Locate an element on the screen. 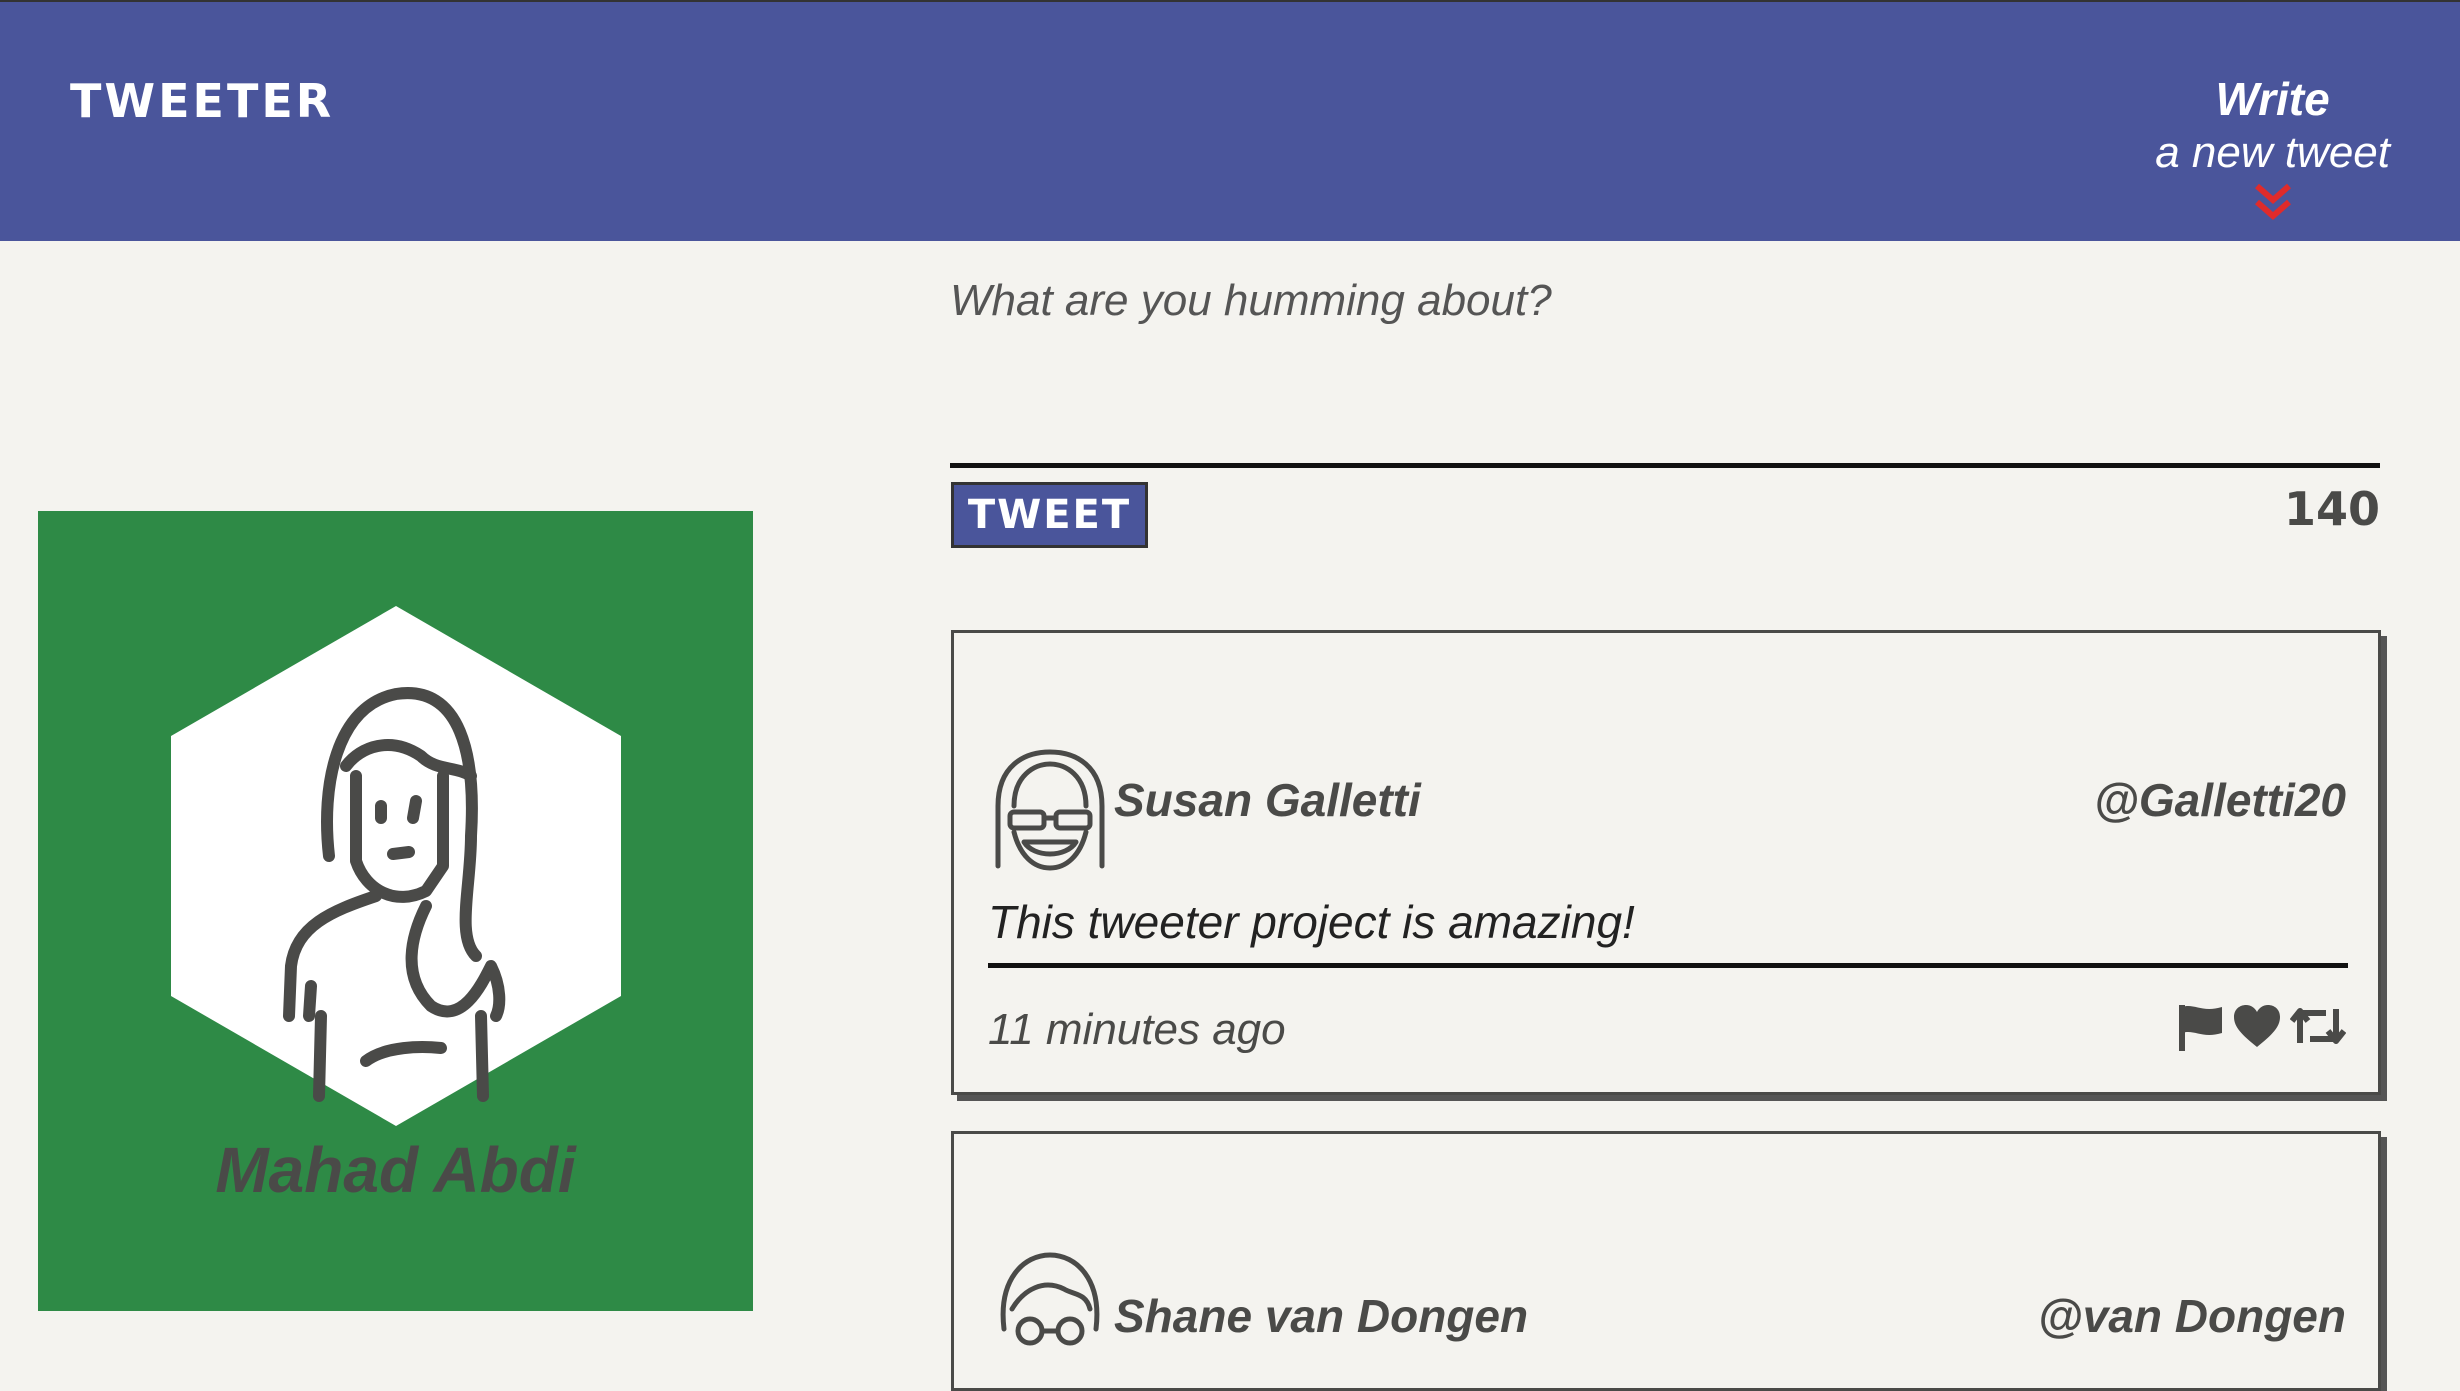 This screenshot has width=2460, height=1391. tweet-author-handle: @Galletti20 is located at coordinates (2220, 800).